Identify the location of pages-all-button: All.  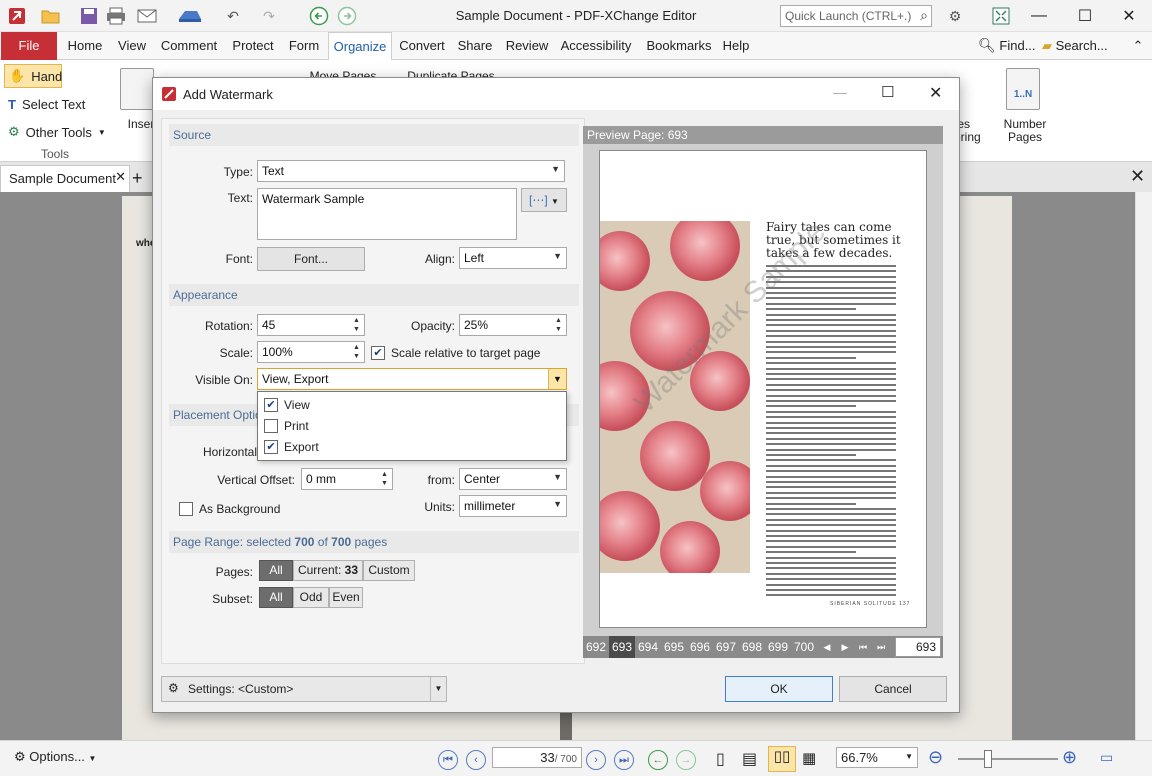
(276, 570).